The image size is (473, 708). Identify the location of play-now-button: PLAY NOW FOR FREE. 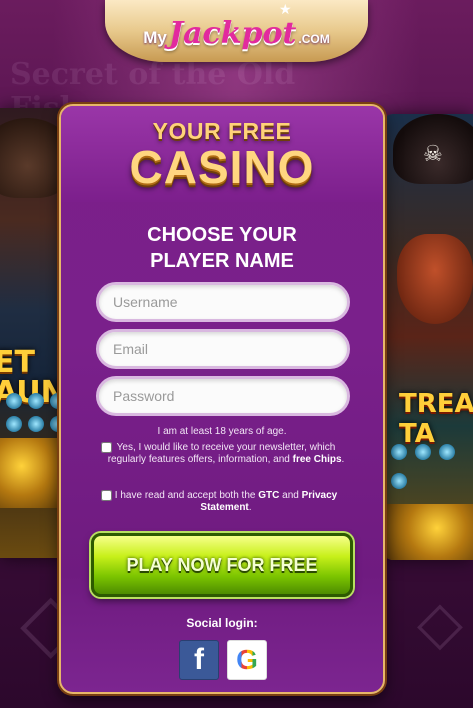
(222, 565).